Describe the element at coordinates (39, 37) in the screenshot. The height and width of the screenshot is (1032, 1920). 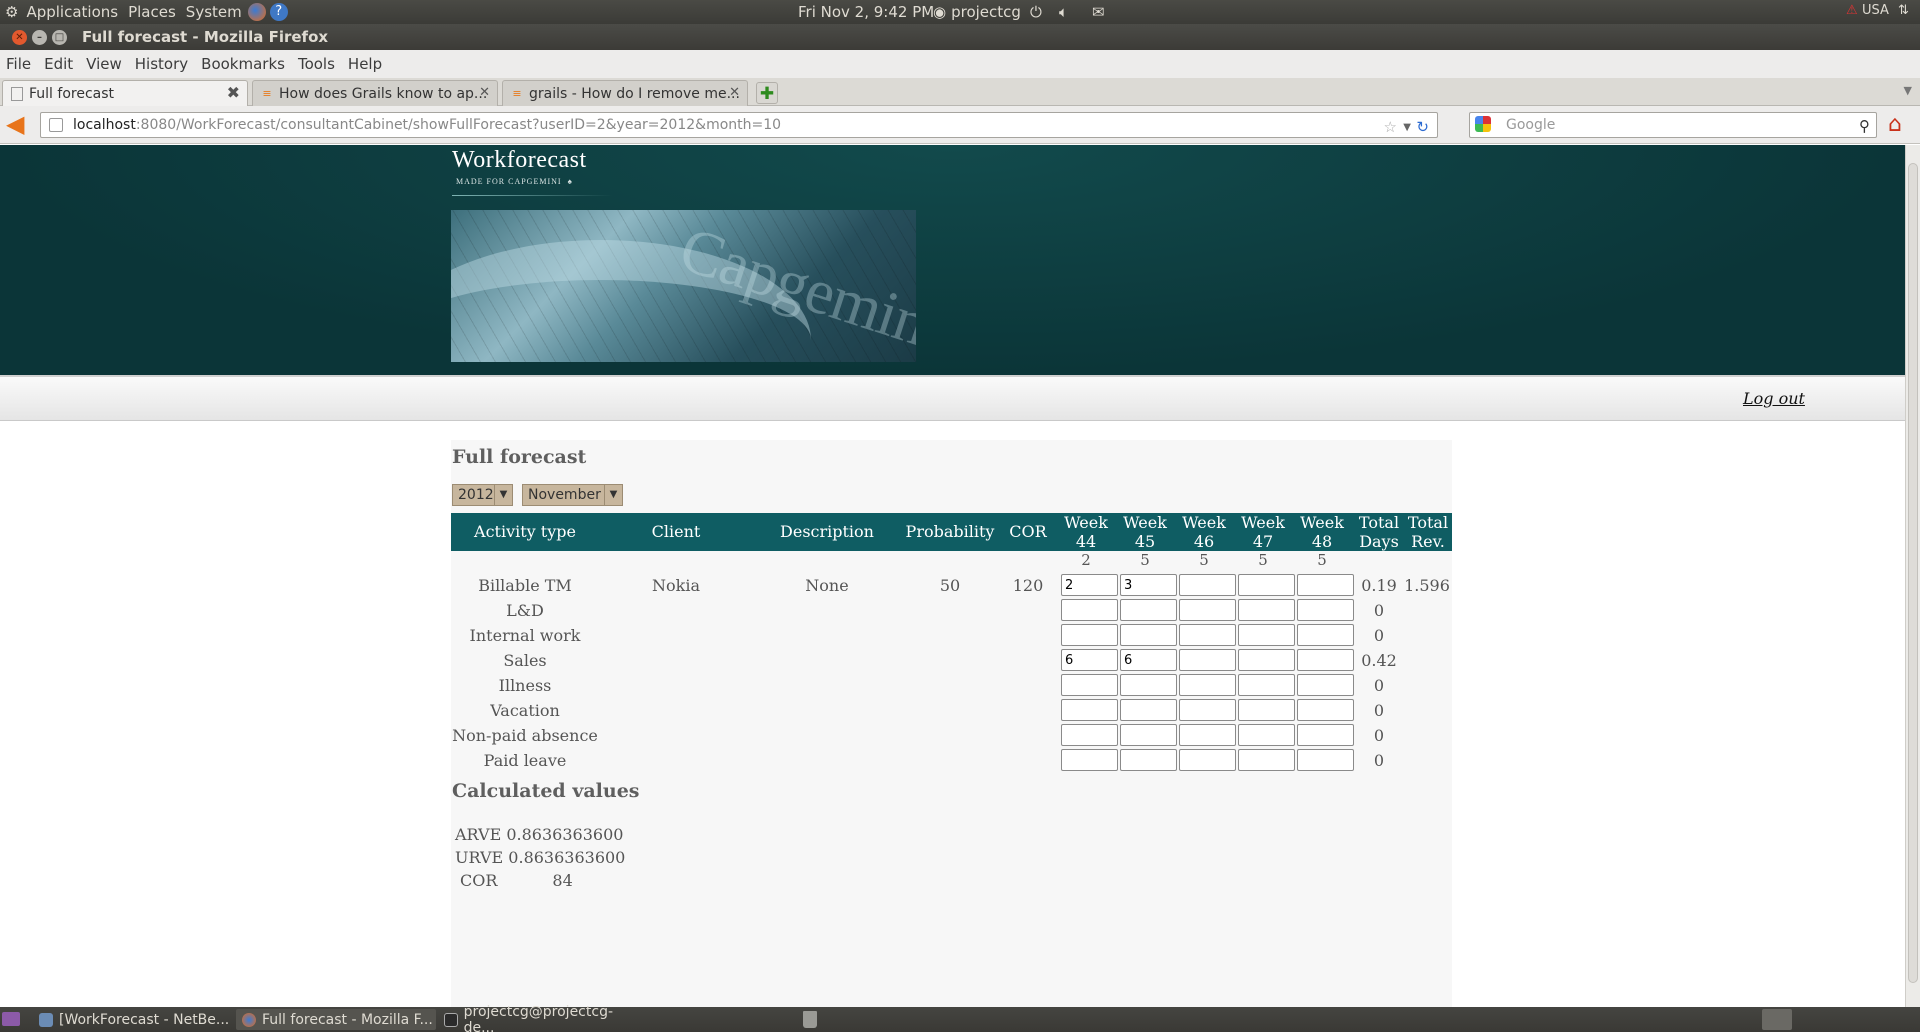
I see `minimize-window-icon: –` at that location.